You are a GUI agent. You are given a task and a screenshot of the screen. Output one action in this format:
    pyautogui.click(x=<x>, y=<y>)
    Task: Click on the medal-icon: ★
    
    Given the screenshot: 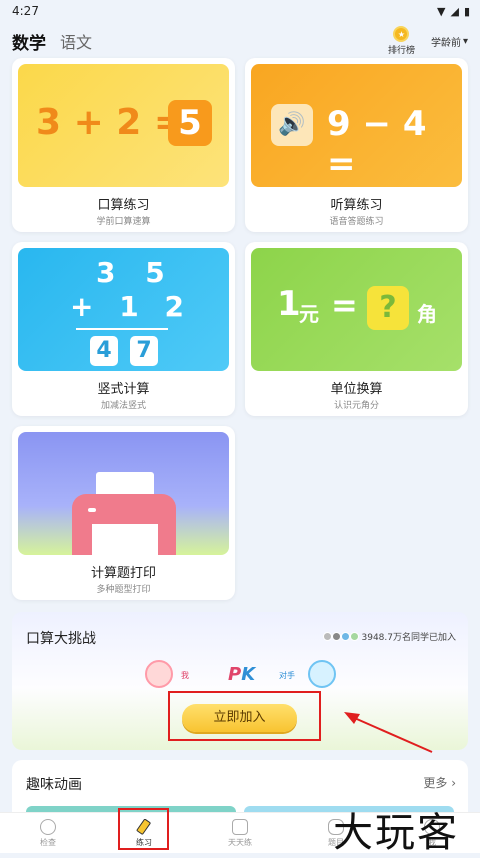 What is the action you would take?
    pyautogui.click(x=401, y=34)
    